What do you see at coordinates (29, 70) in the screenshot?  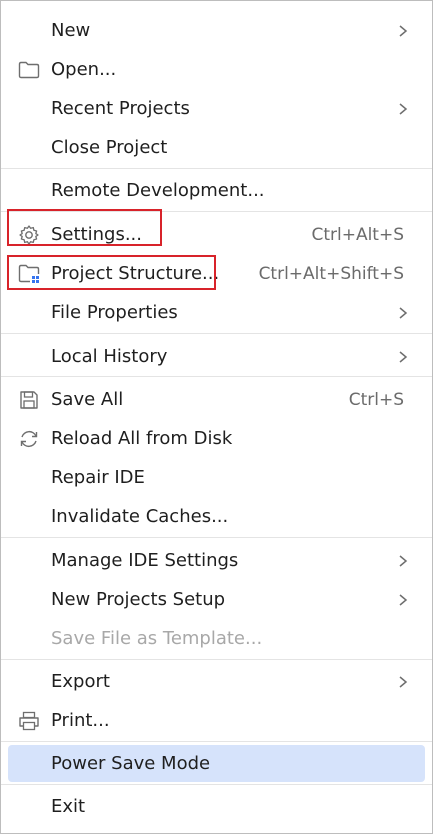 I see `folder-icon` at bounding box center [29, 70].